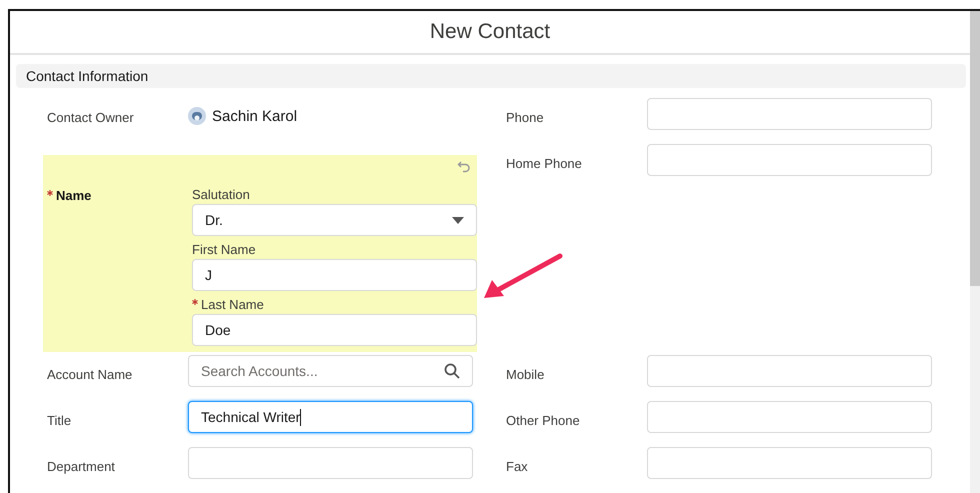 The height and width of the screenshot is (493, 980). Describe the element at coordinates (197, 116) in the screenshot. I see `avatar-icon` at that location.